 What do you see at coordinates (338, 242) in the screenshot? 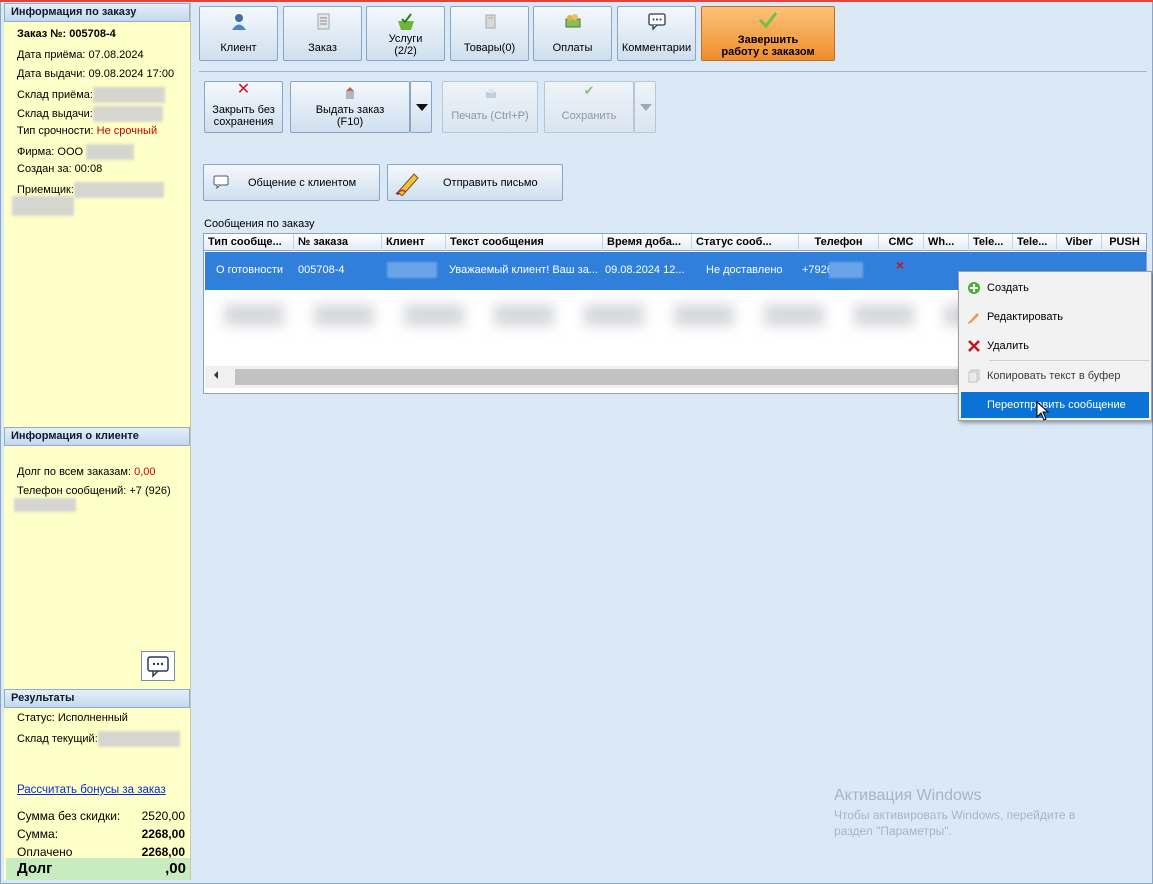
I see `col-order-no: № заказа` at bounding box center [338, 242].